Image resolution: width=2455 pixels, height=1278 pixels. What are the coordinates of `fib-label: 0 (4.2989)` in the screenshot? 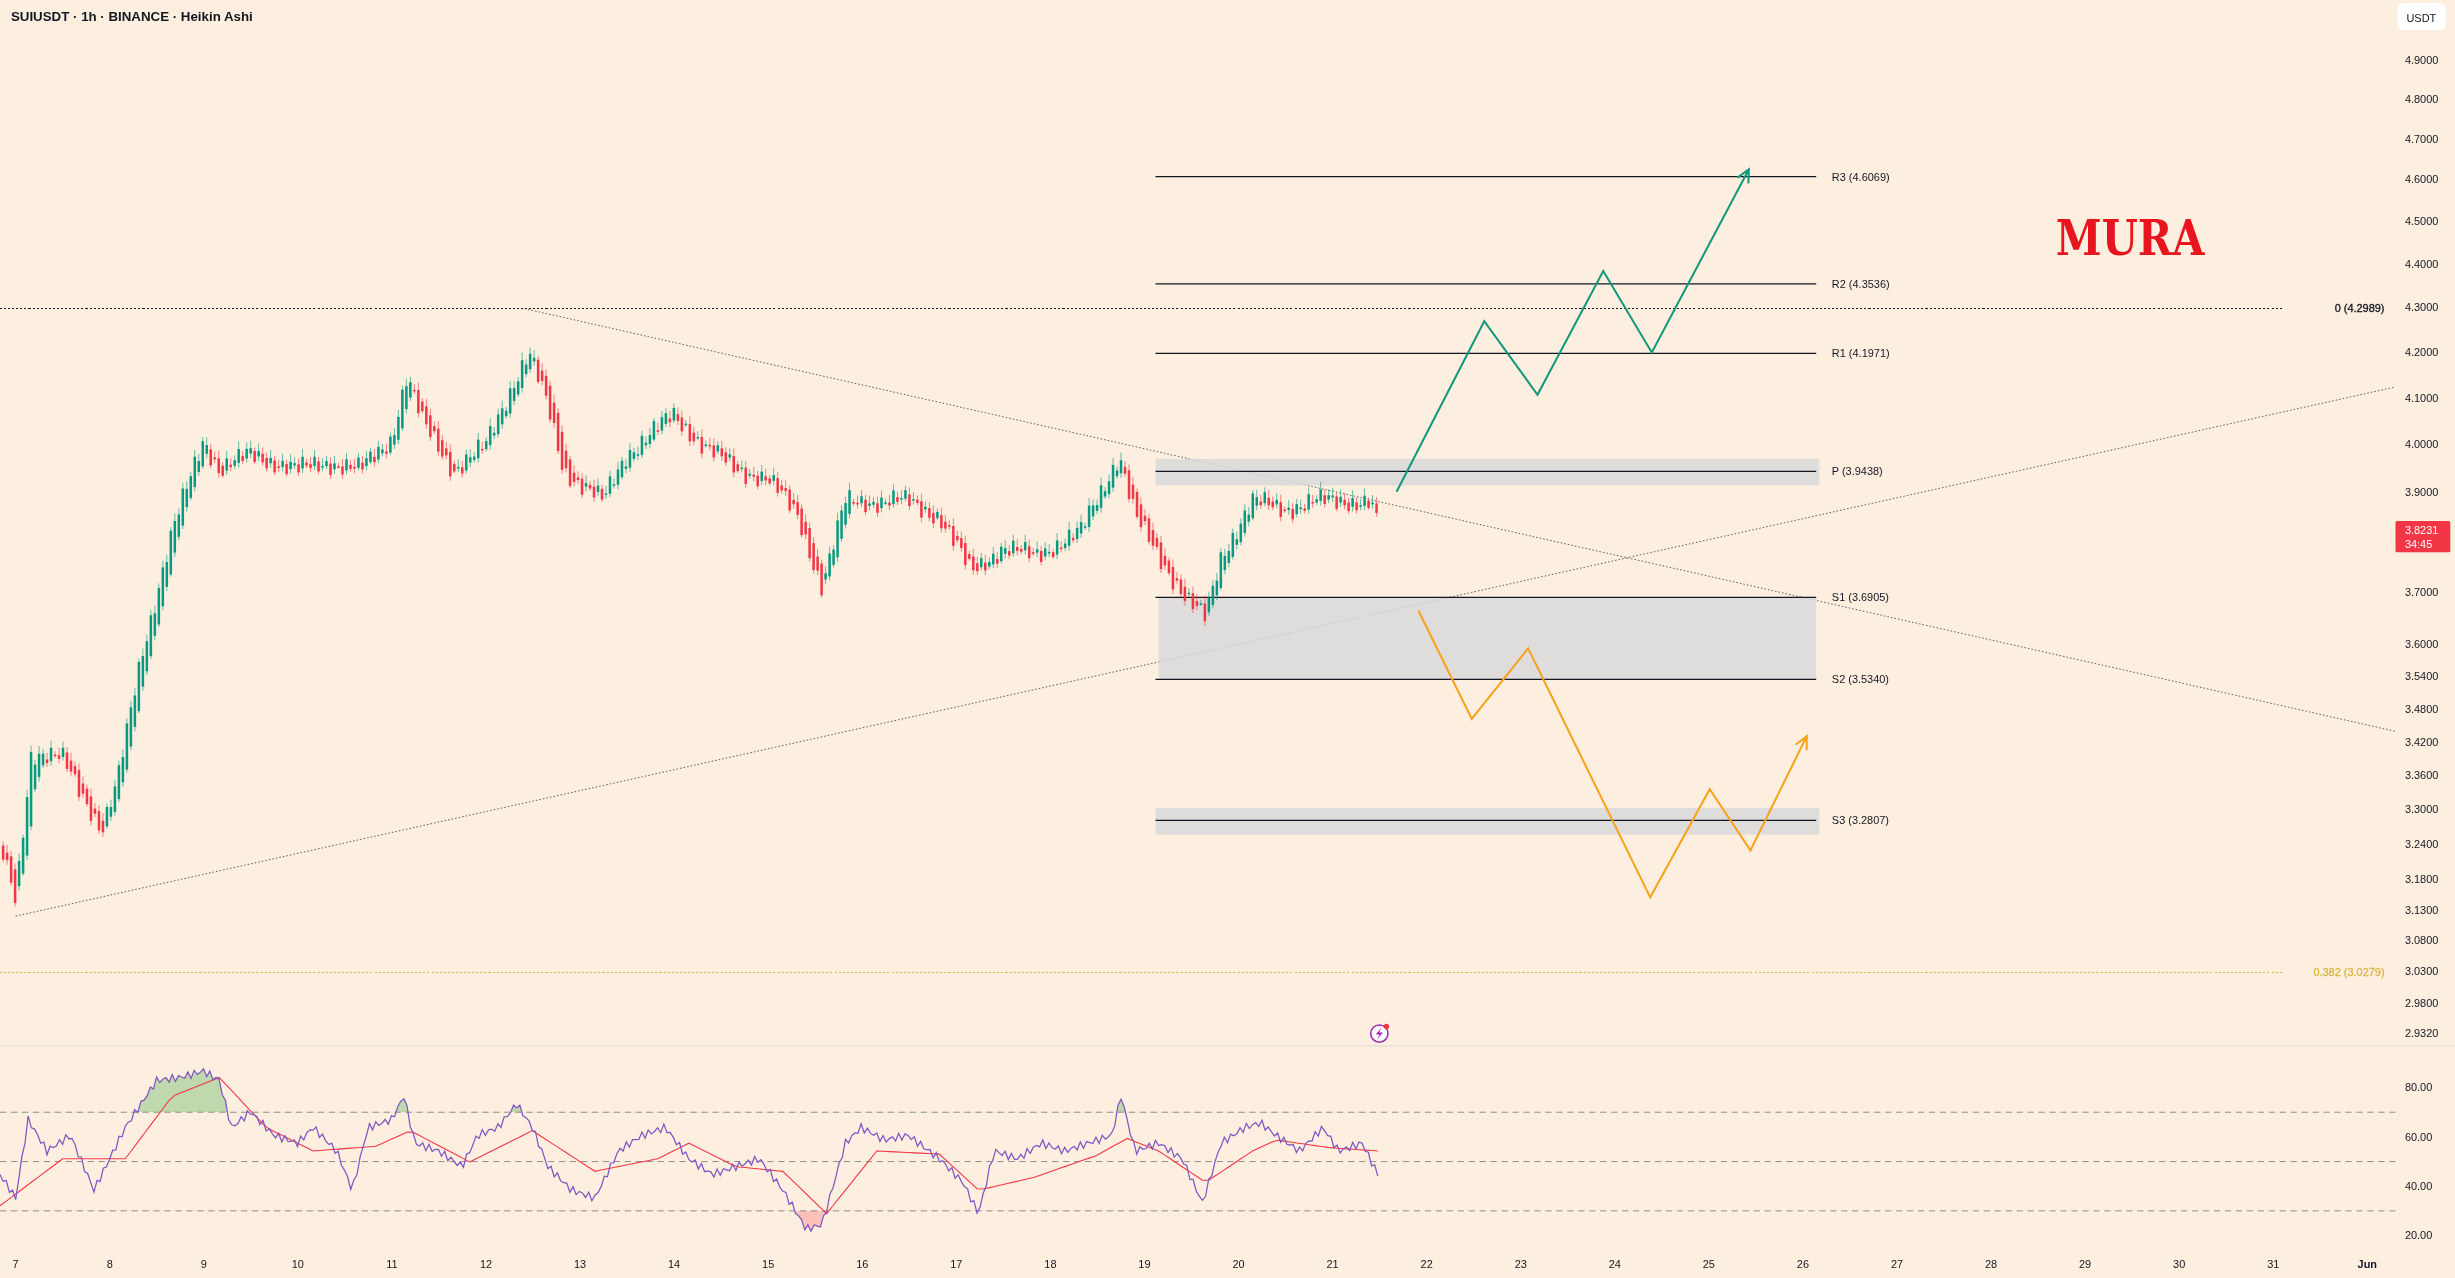 It's located at (2359, 308).